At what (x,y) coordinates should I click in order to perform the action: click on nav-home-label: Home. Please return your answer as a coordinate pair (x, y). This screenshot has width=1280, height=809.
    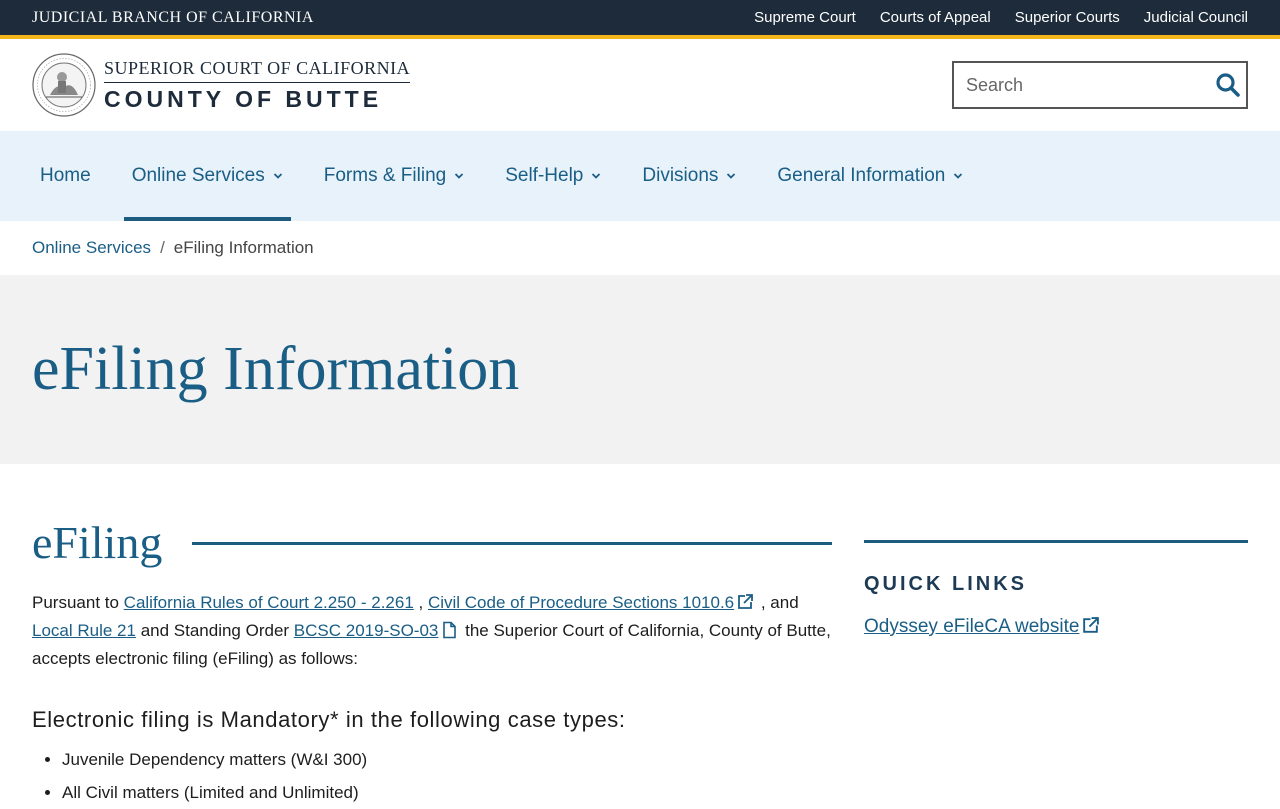
    Looking at the image, I should click on (65, 175).